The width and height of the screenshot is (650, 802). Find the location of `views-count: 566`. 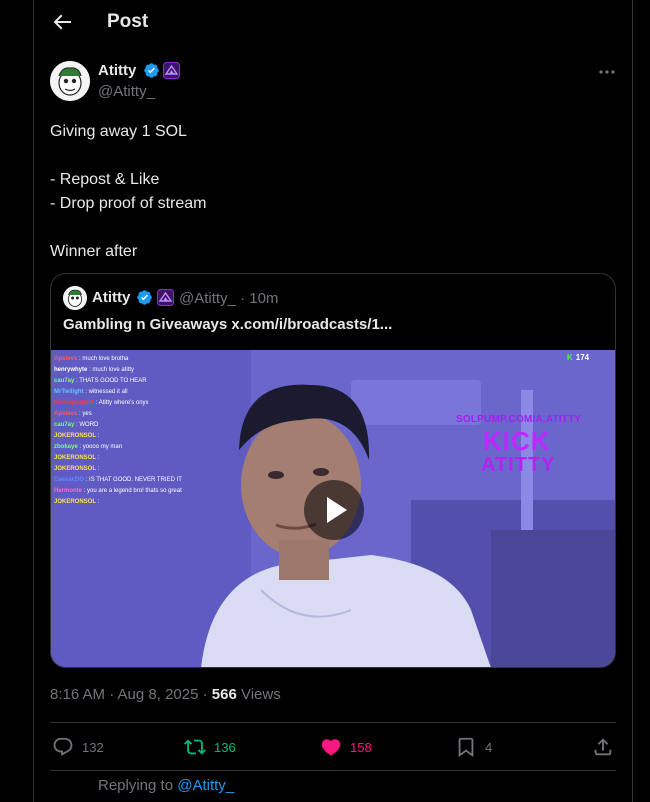

views-count: 566 is located at coordinates (224, 694).